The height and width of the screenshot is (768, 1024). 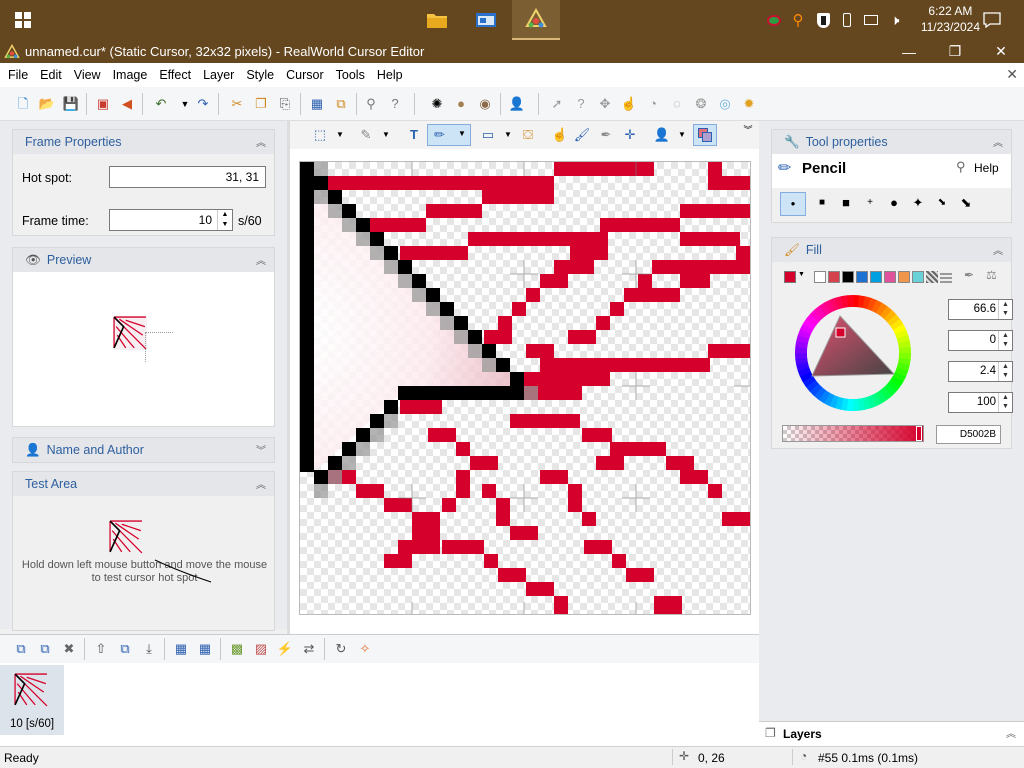 What do you see at coordinates (130, 75) in the screenshot?
I see `menu-image: Image` at bounding box center [130, 75].